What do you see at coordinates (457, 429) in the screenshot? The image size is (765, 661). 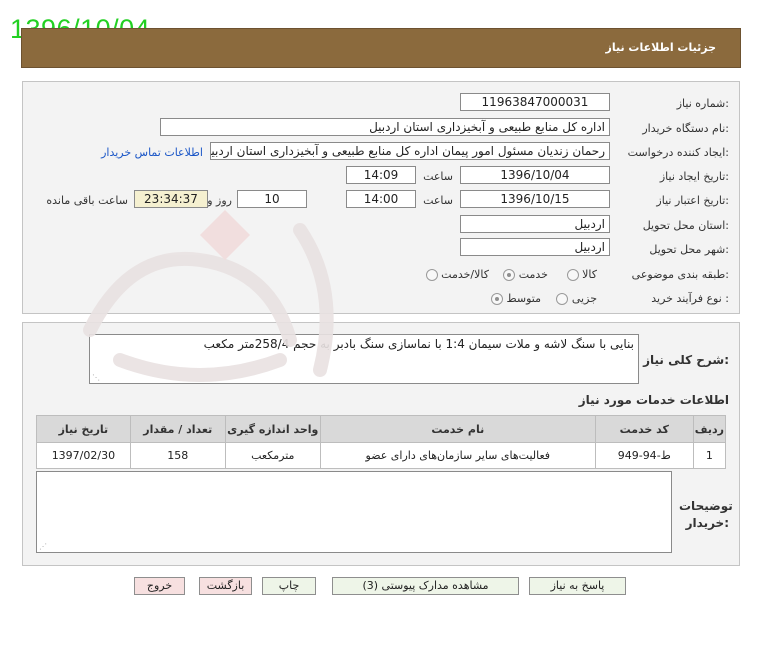 I see `col-service-name: نام خدمت` at bounding box center [457, 429].